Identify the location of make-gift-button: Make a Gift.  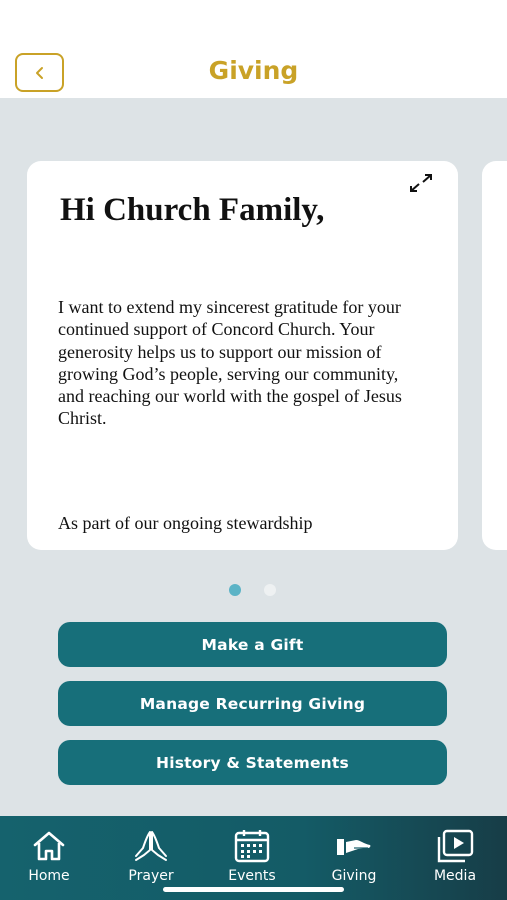
(252, 644).